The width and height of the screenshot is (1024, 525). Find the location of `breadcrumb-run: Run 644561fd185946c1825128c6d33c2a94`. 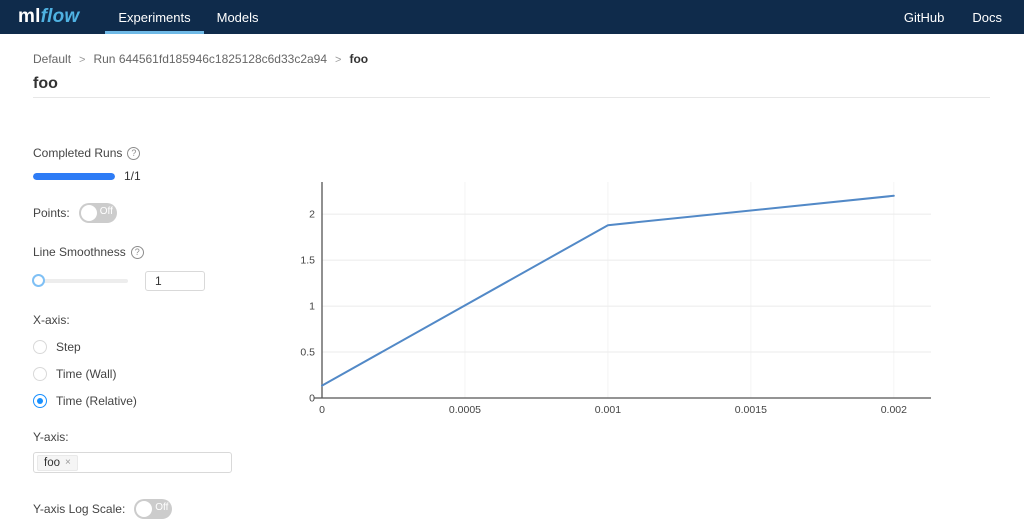

breadcrumb-run: Run 644561fd185946c1825128c6d33c2a94 is located at coordinates (210, 59).